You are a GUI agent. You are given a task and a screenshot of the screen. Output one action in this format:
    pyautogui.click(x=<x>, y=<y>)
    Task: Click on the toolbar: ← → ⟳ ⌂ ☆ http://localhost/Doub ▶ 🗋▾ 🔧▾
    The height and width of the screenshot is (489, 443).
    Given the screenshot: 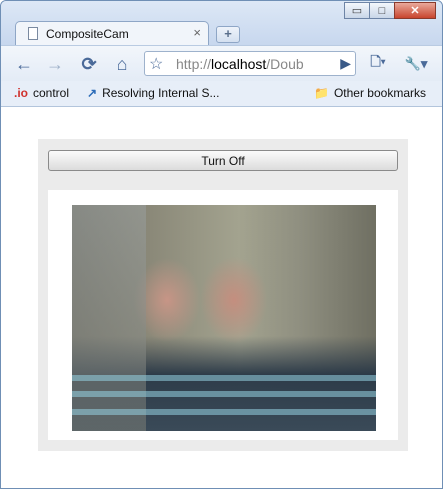 What is the action you would take?
    pyautogui.click(x=221, y=63)
    